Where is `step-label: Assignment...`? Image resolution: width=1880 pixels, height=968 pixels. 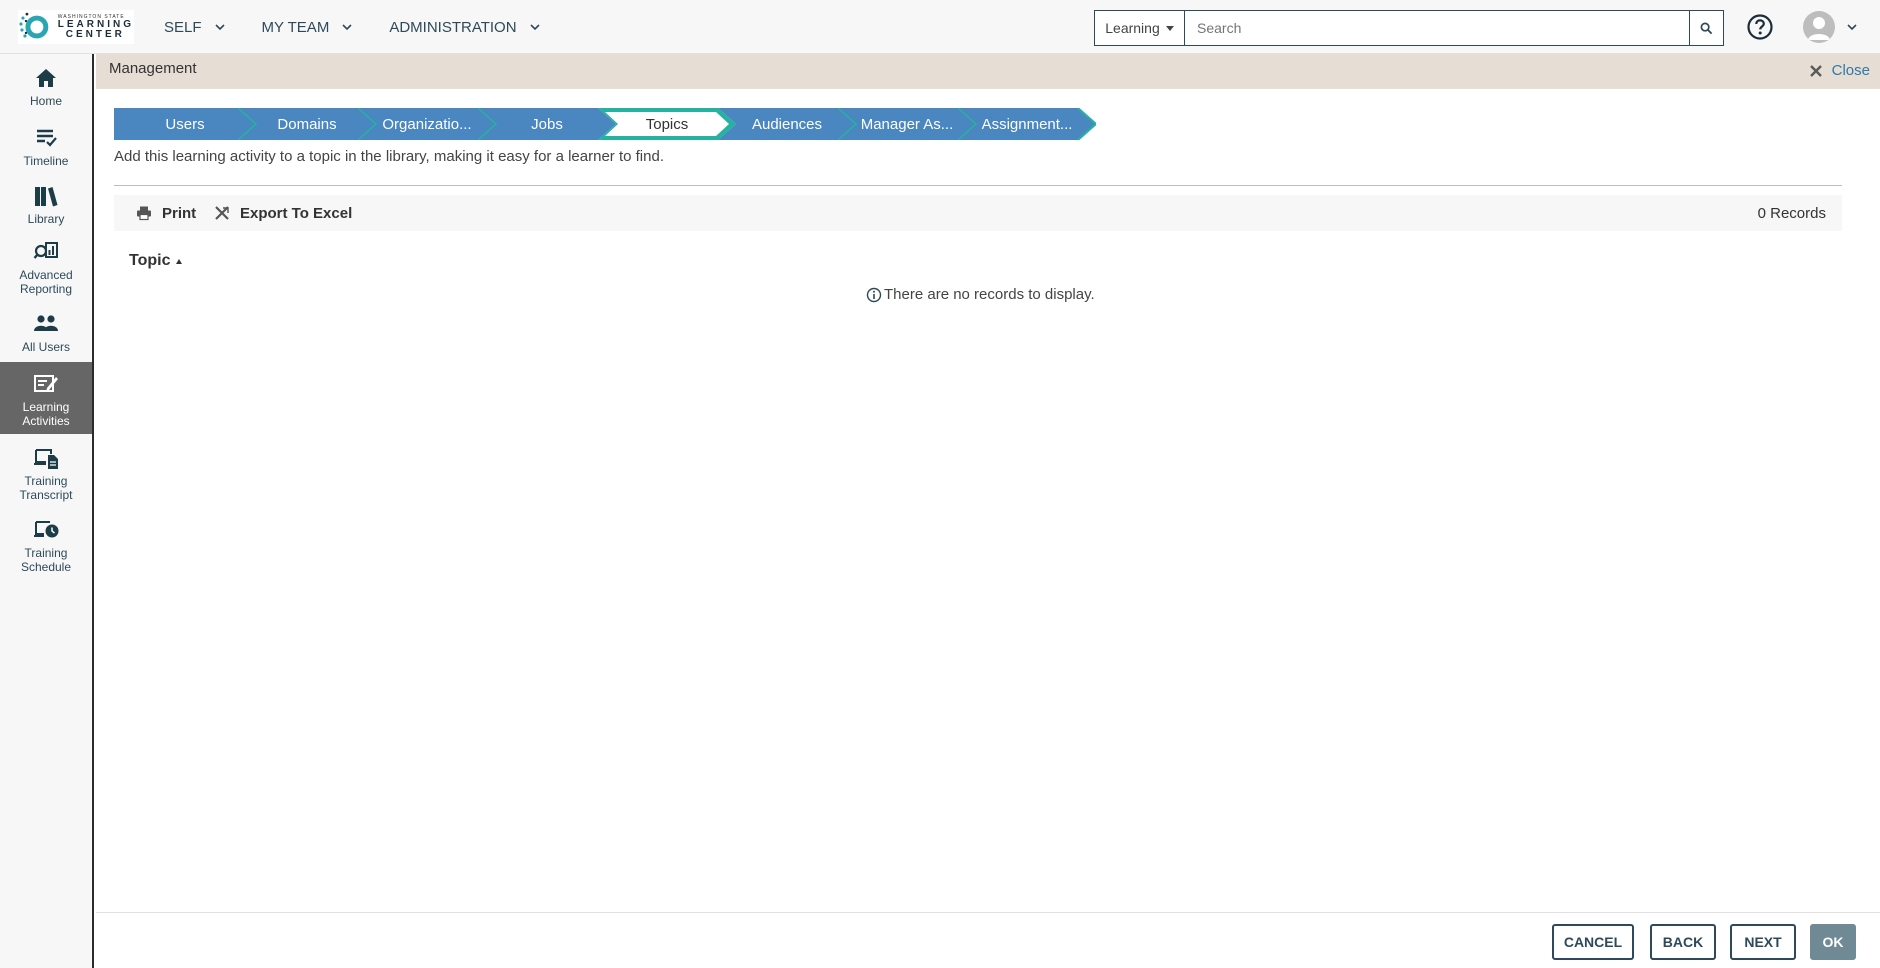 step-label: Assignment... is located at coordinates (1027, 124).